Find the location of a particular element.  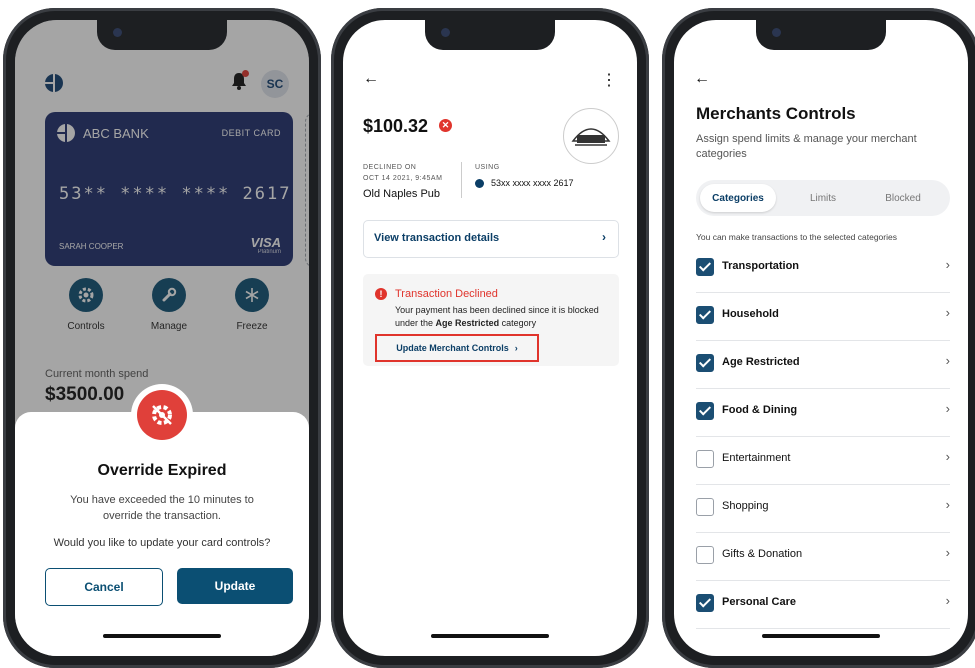

declined-on-caption: DECLINED ON is located at coordinates (390, 167).